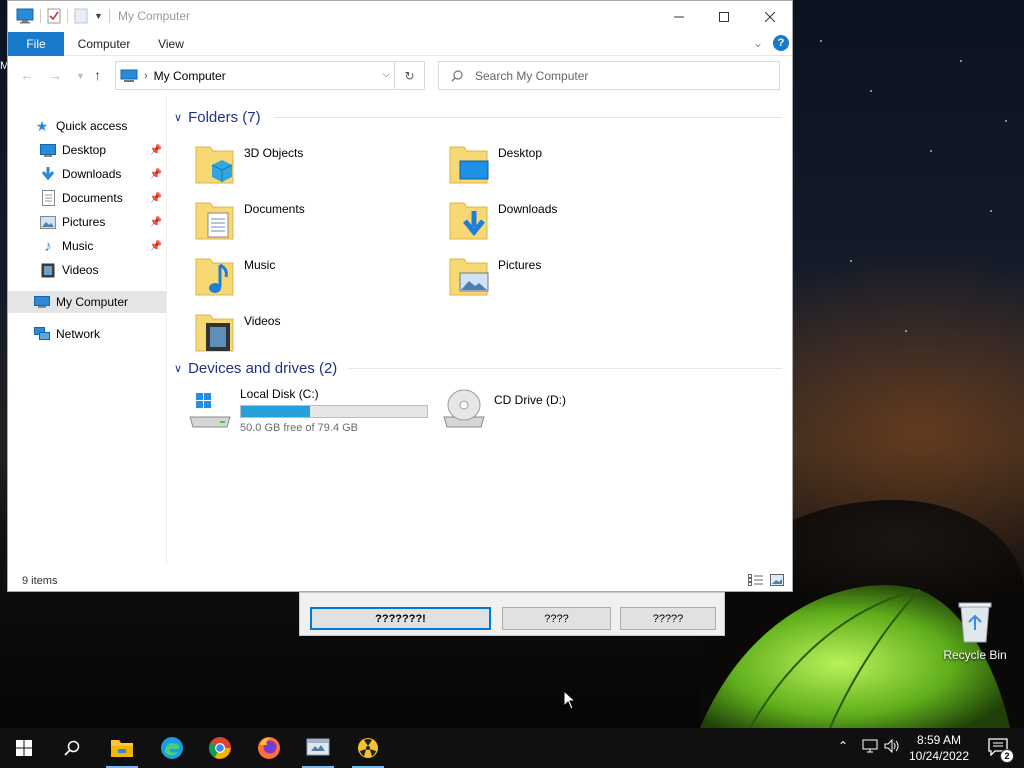 This screenshot has width=1024, height=768. Describe the element at coordinates (87, 198) in the screenshot. I see `sidebar-item-documents: Documents 📌` at that location.